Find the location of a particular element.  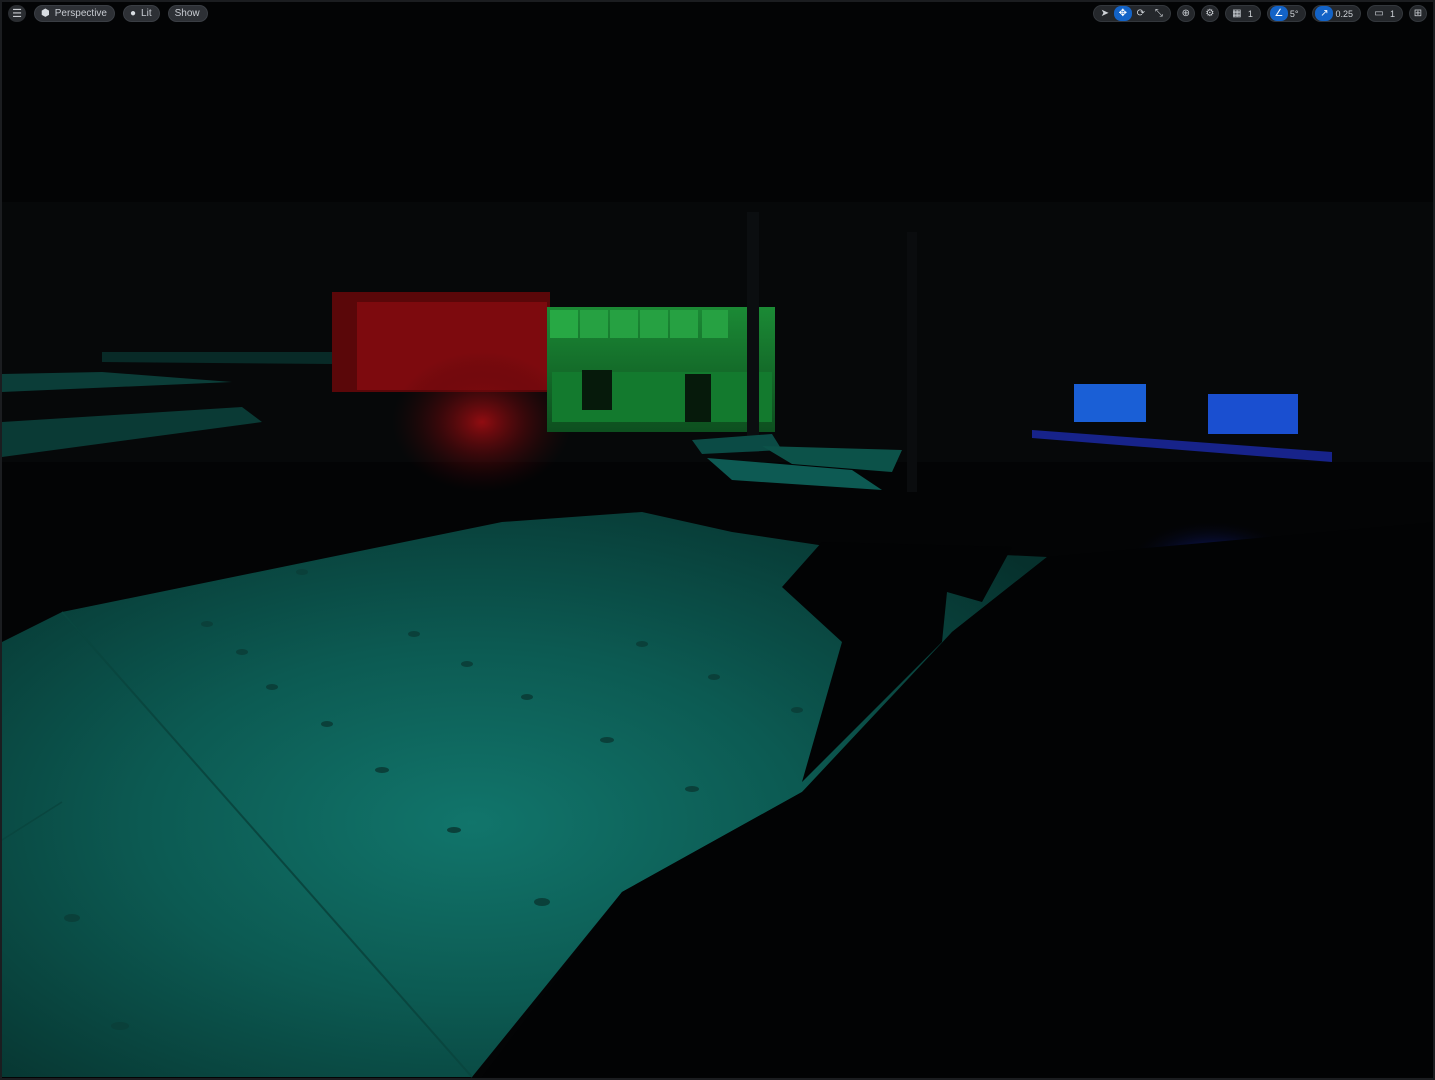

angle-icon: ∠ is located at coordinates (1279, 13).